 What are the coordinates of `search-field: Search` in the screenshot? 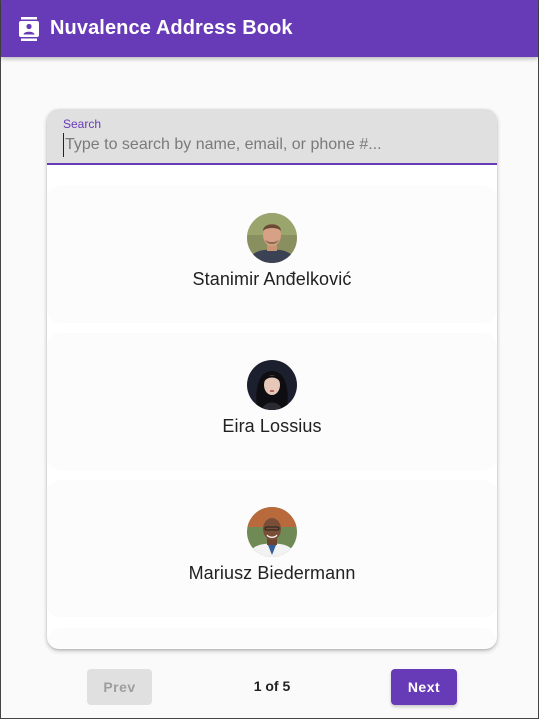 It's located at (272, 137).